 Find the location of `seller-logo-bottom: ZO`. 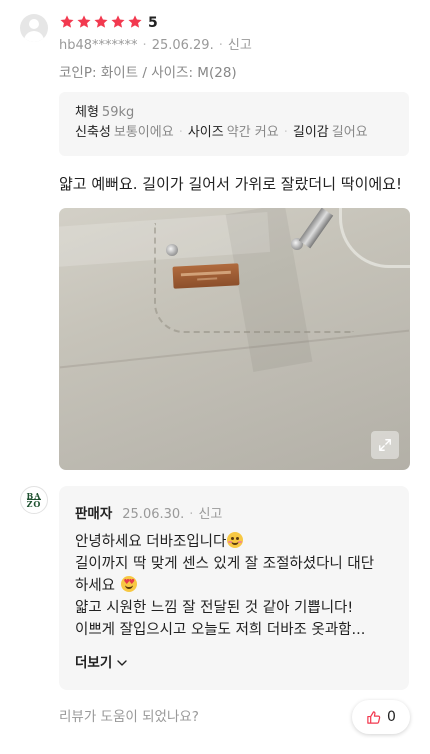

seller-logo-bottom: ZO is located at coordinates (34, 504).